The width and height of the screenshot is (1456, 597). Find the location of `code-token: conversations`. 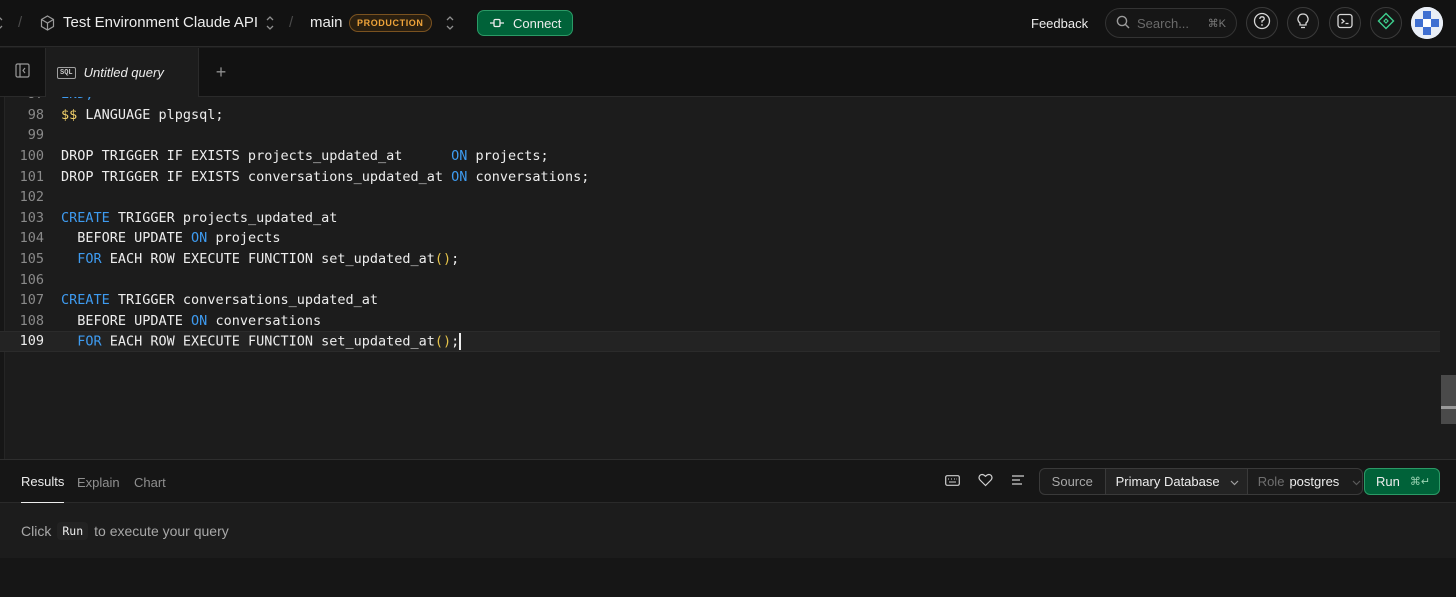

code-token: conversations is located at coordinates (264, 320).